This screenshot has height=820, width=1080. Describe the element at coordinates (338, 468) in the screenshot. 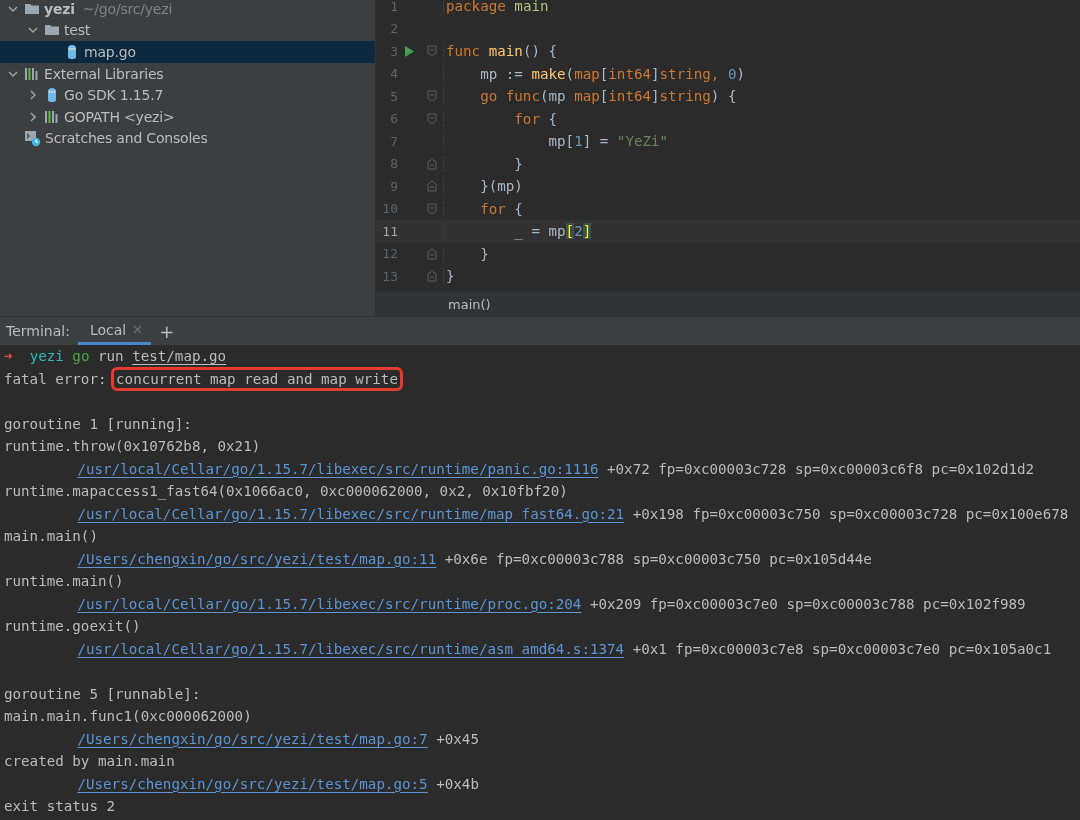

I see `file-link: /usr/local/Cellar/go/1.15.7/libexec/src/runtime/panic.go:1116` at that location.